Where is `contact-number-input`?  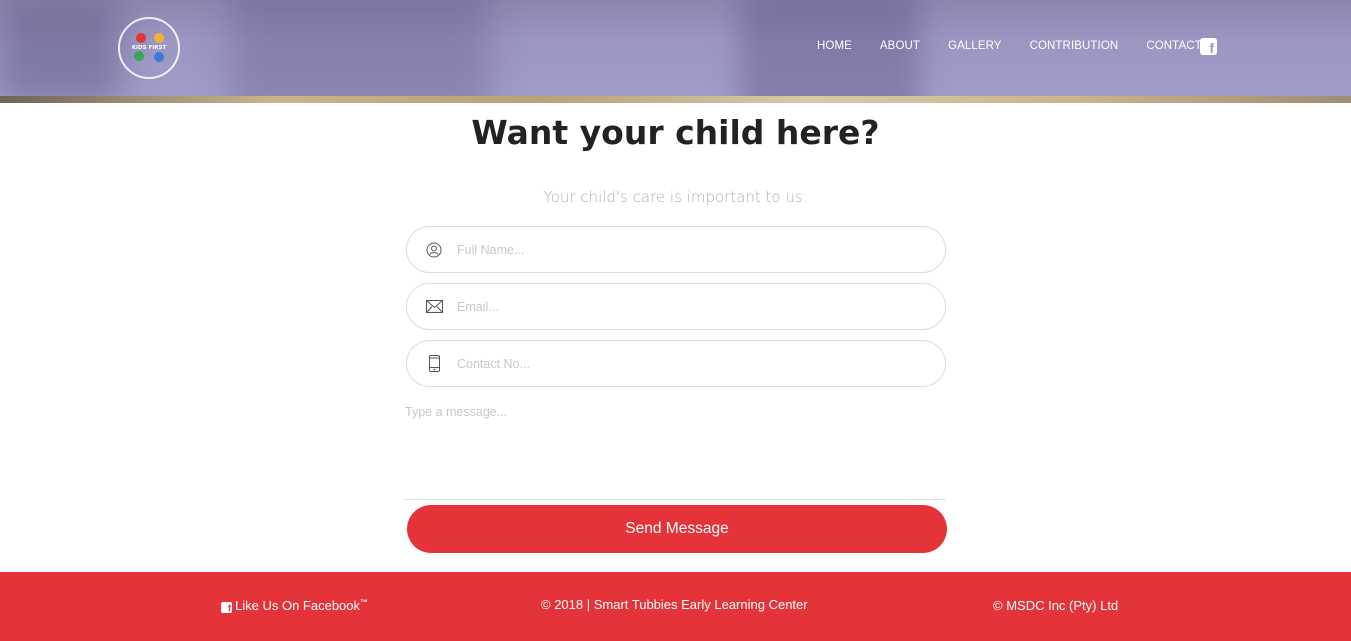
contact-number-input is located at coordinates (701, 363).